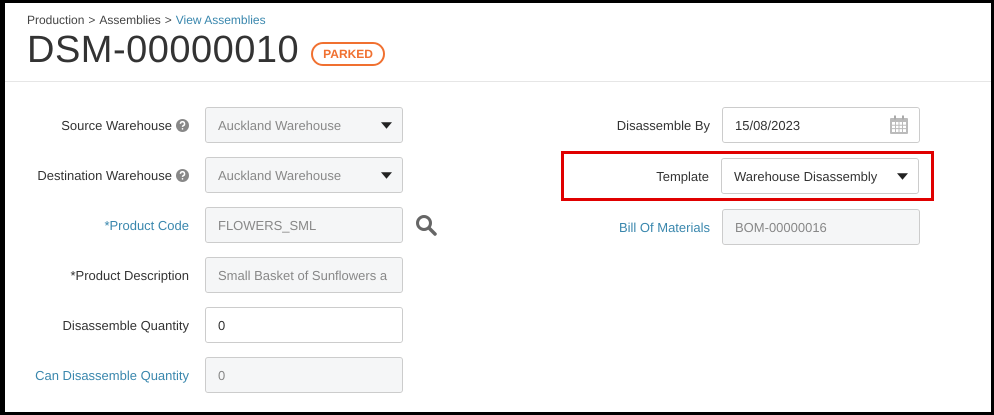  Describe the element at coordinates (129, 275) in the screenshot. I see `field-label: *Product Description` at that location.